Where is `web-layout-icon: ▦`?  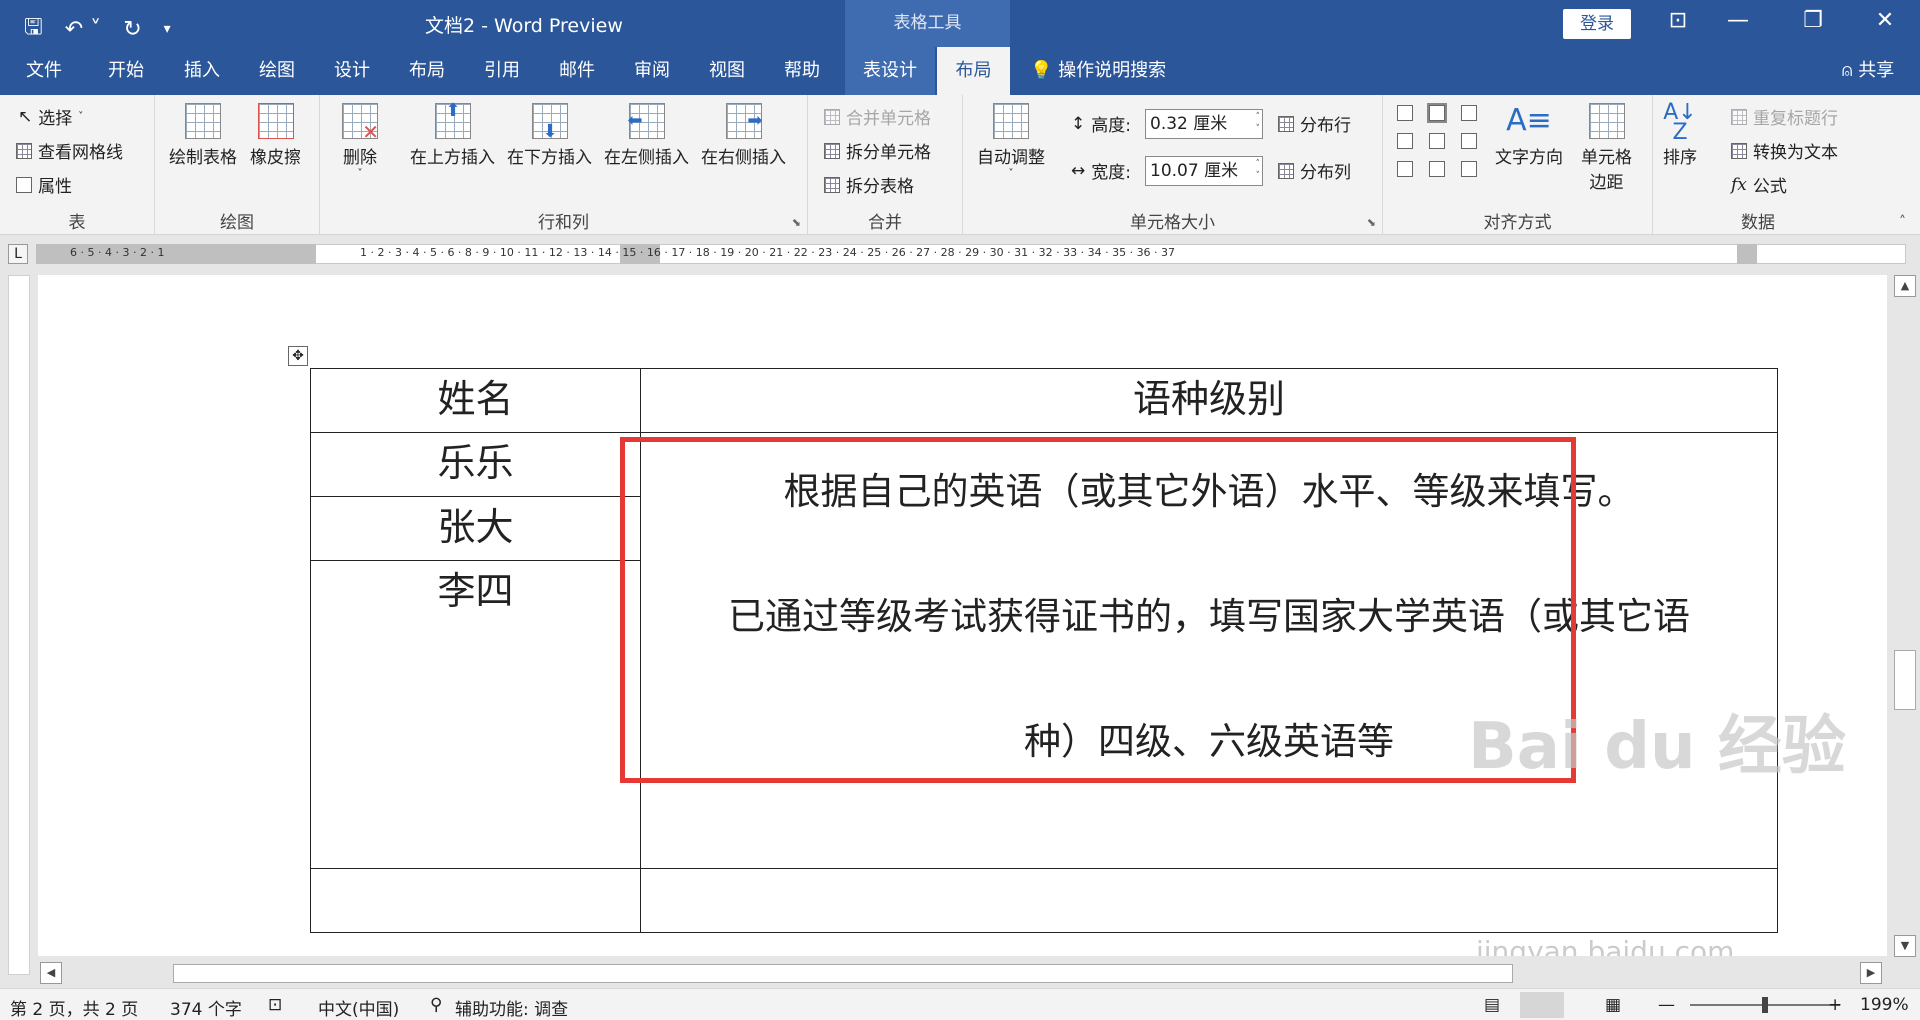
web-layout-icon: ▦ is located at coordinates (1613, 1005).